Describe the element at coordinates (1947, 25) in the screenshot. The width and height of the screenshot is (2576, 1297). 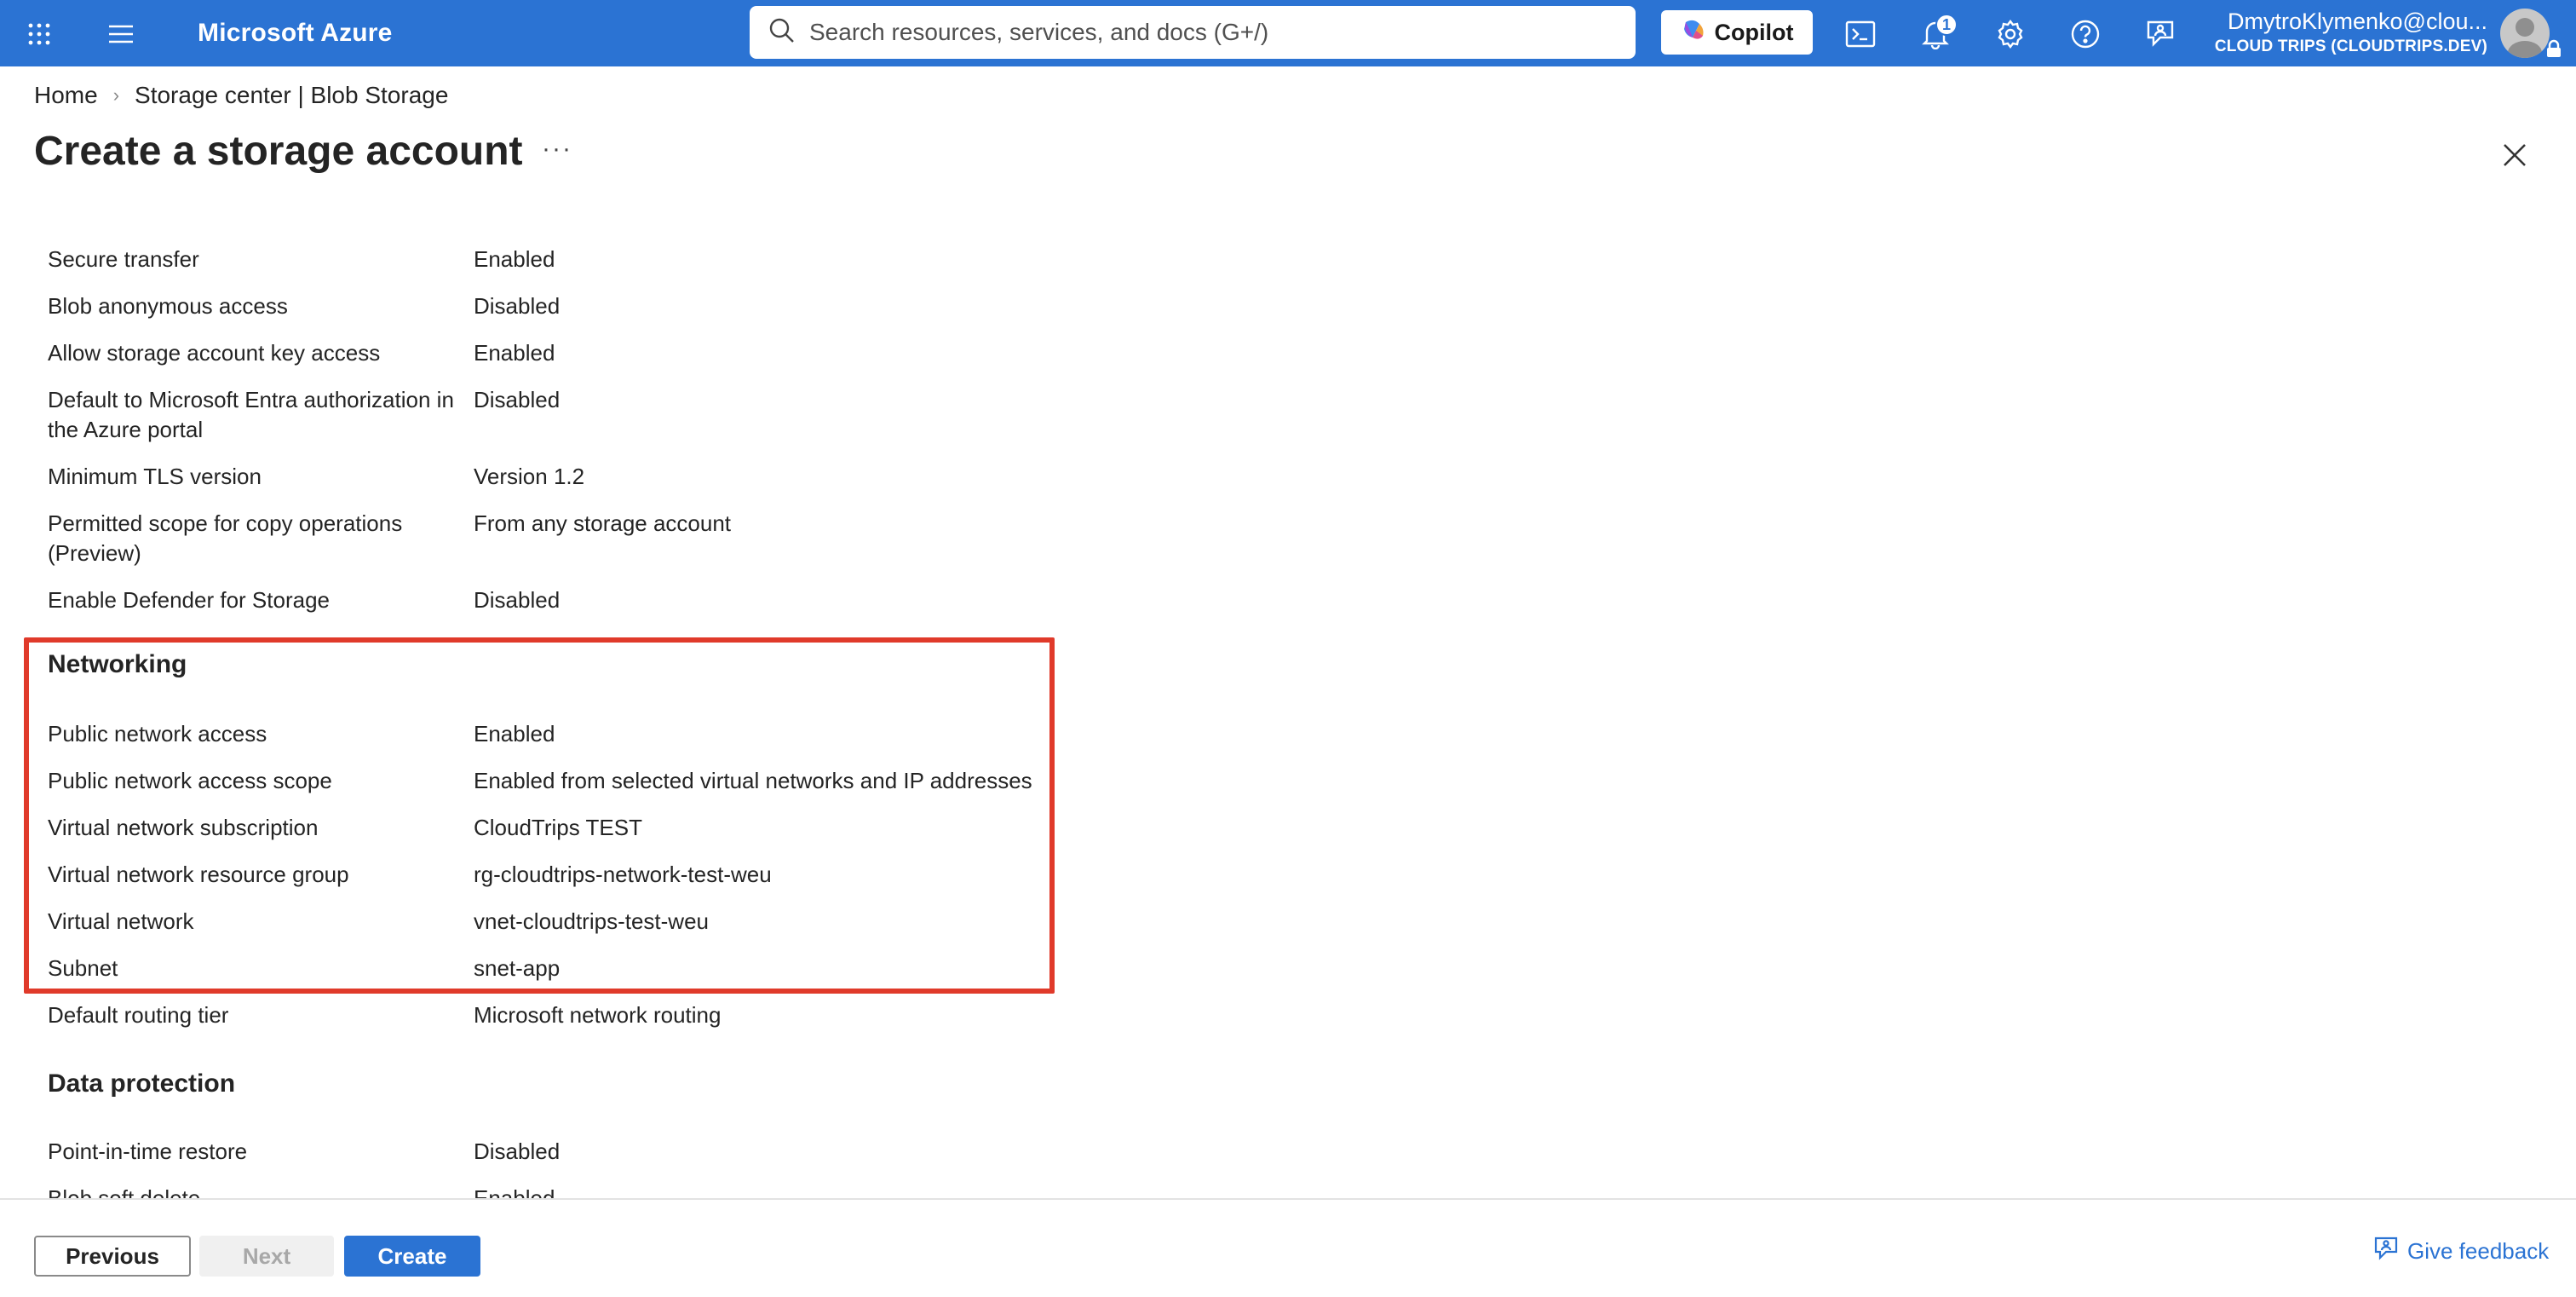
I see `notification-count-badge: 1` at that location.